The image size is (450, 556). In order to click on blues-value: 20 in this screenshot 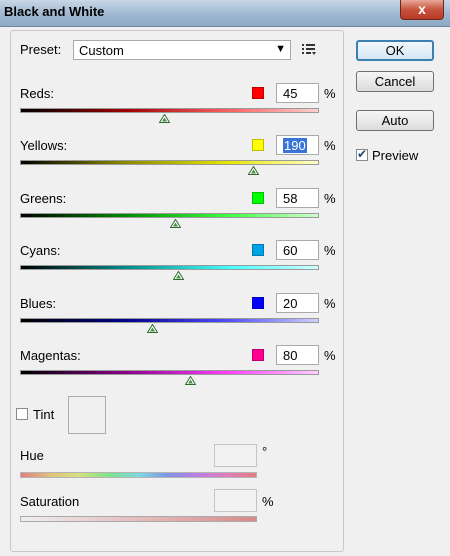, I will do `click(290, 303)`.